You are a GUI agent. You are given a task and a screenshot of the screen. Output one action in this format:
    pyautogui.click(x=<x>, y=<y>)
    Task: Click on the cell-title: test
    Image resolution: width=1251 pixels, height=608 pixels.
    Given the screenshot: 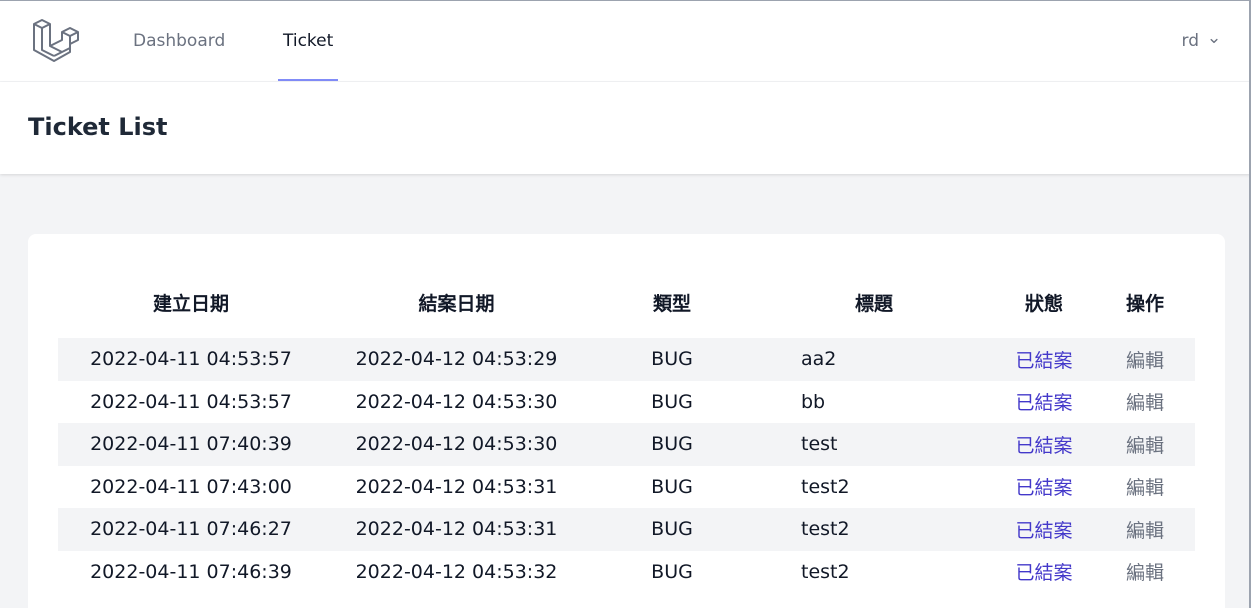 What is the action you would take?
    pyautogui.click(x=874, y=444)
    